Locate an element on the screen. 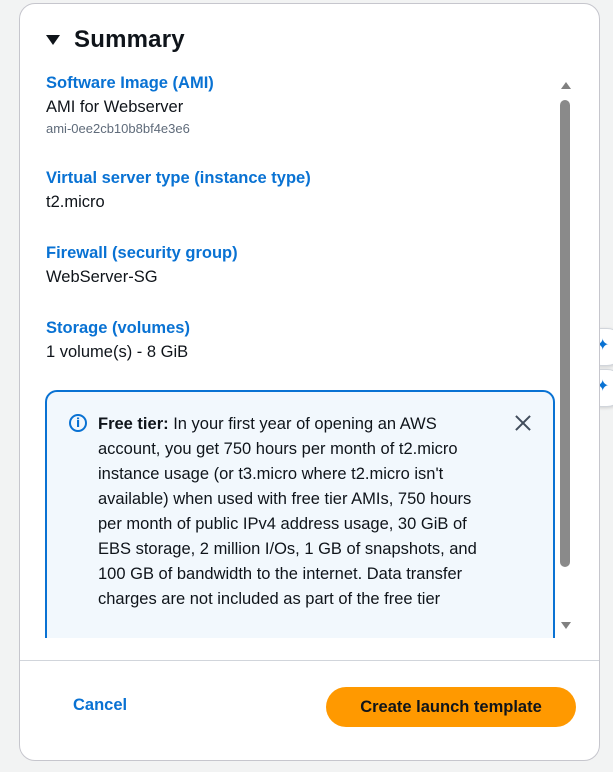 The height and width of the screenshot is (772, 613). caret-down-icon is located at coordinates (53, 40).